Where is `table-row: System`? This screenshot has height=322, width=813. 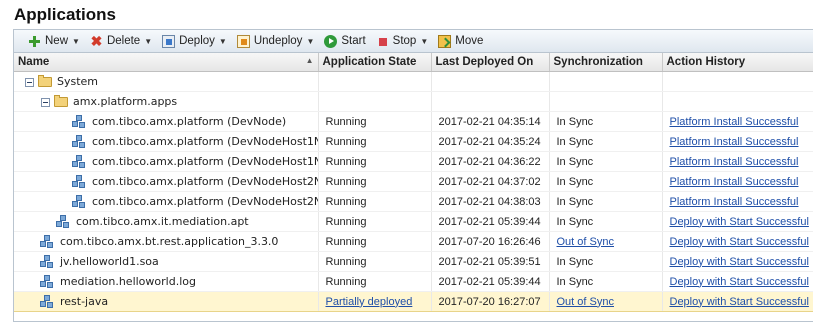 table-row: System is located at coordinates (413, 81).